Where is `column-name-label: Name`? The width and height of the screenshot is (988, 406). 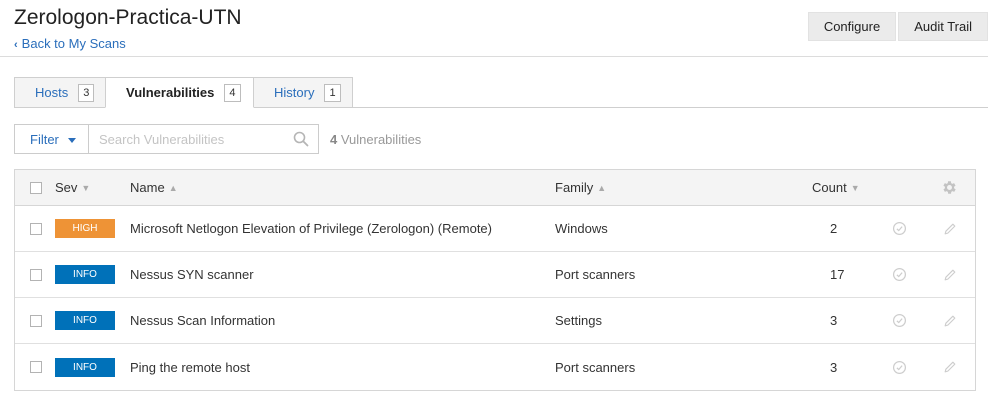 column-name-label: Name is located at coordinates (147, 187).